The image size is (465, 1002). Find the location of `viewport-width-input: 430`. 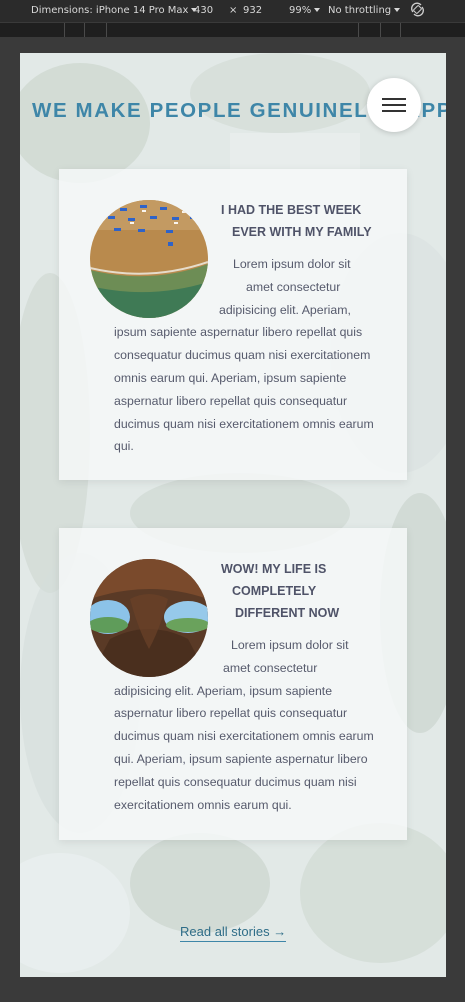

viewport-width-input: 430 is located at coordinates (203, 10).